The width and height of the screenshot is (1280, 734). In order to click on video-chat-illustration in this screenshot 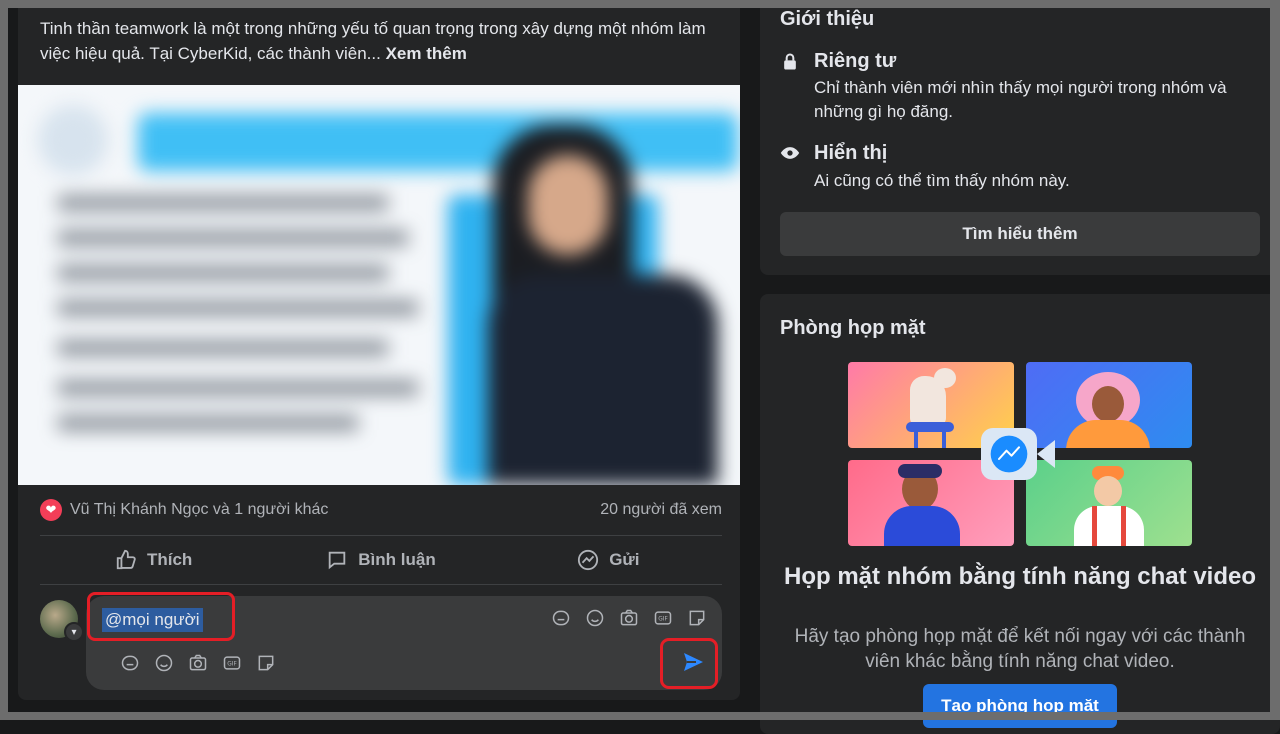, I will do `click(1021, 454)`.